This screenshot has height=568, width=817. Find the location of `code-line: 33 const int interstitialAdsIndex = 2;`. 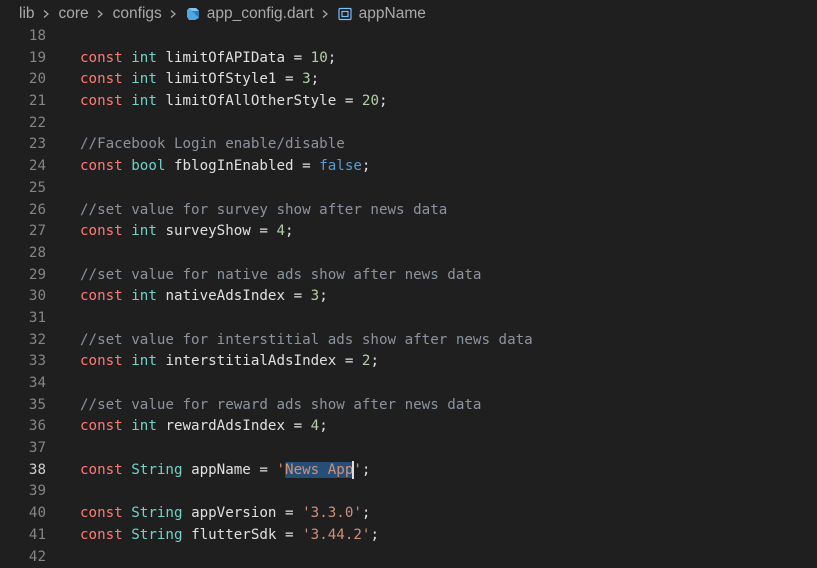

code-line: 33 const int interstitialAdsIndex = 2; is located at coordinates (408, 362).